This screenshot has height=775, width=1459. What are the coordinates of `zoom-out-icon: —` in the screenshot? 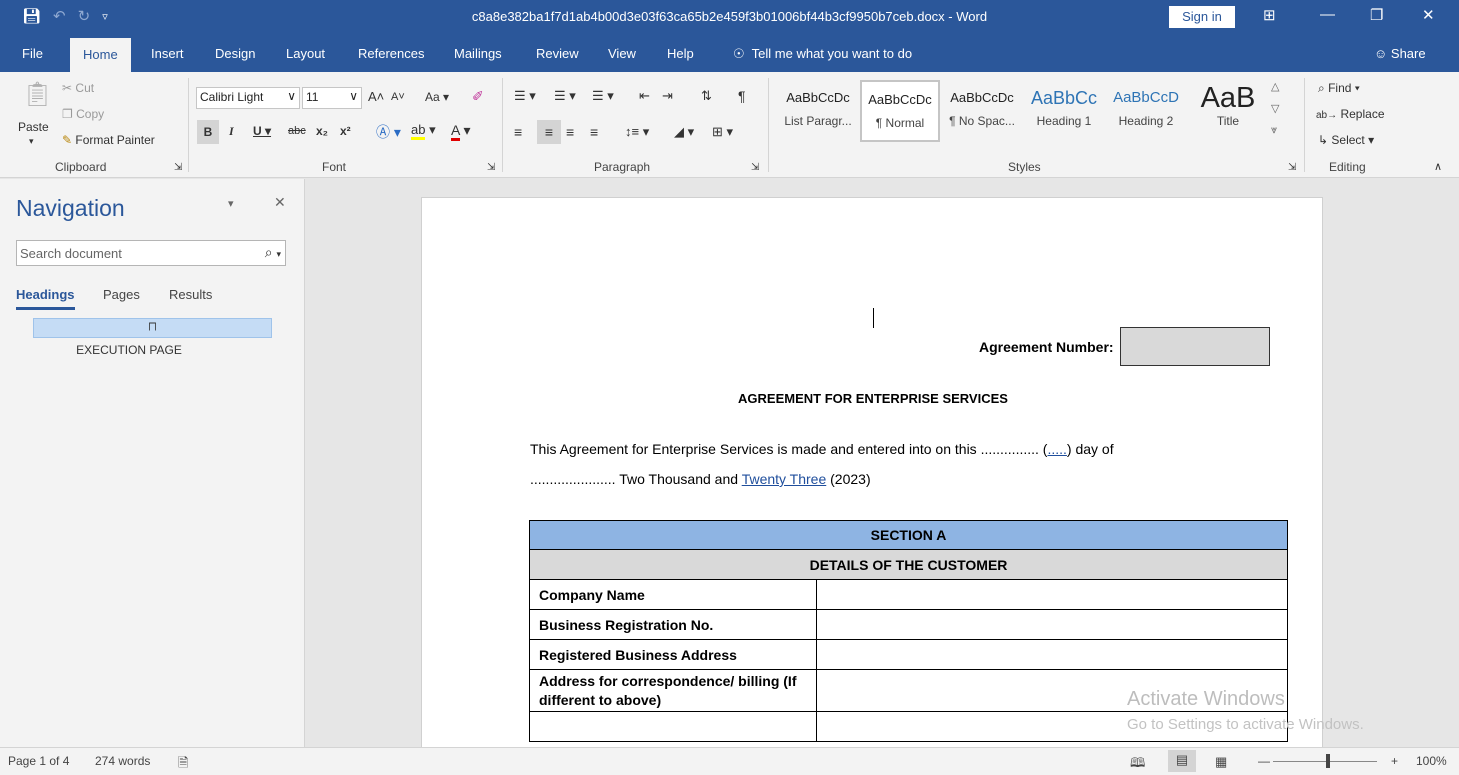 It's located at (1264, 761).